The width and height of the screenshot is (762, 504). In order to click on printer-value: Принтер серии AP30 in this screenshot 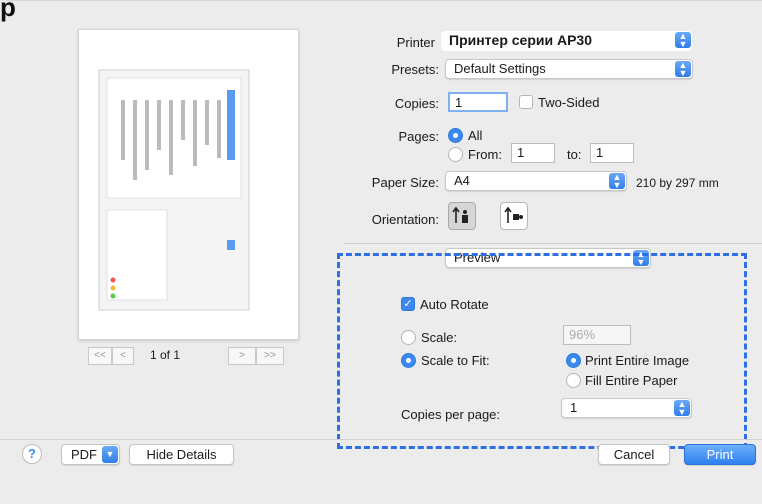, I will do `click(521, 40)`.